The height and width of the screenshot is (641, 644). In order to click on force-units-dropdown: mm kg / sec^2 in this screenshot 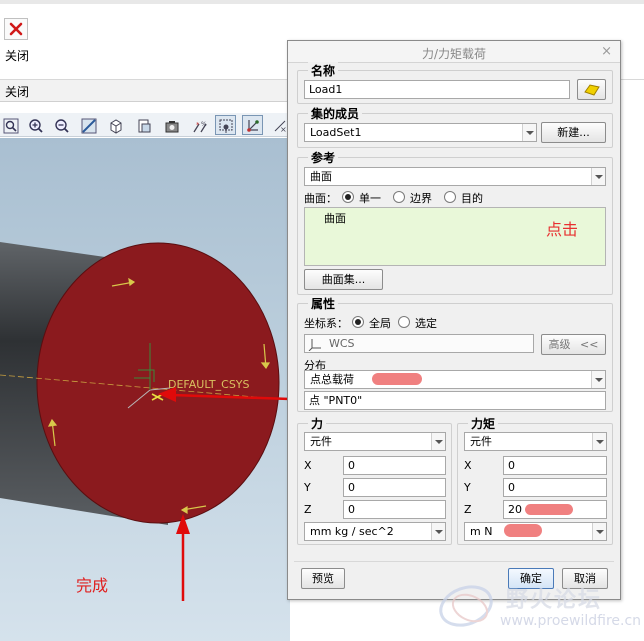, I will do `click(375, 531)`.